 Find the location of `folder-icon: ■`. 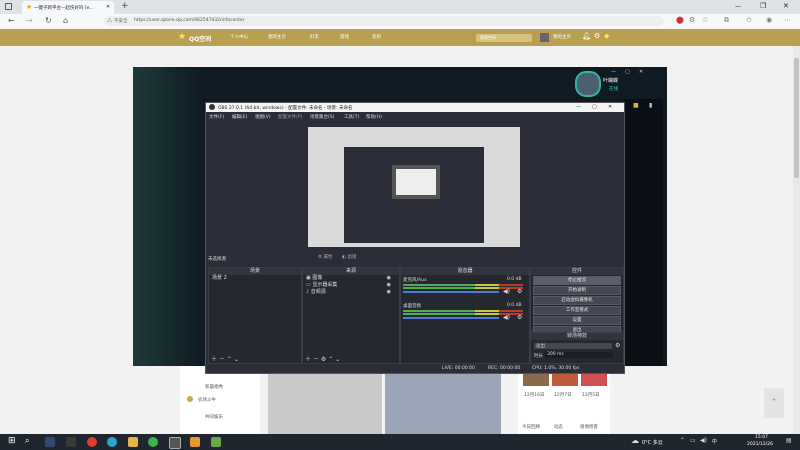

folder-icon: ■ is located at coordinates (636, 105).